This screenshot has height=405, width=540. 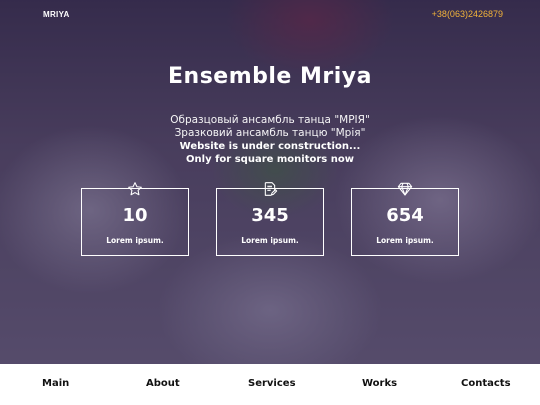 I want to click on stat-value: 654, so click(x=405, y=215).